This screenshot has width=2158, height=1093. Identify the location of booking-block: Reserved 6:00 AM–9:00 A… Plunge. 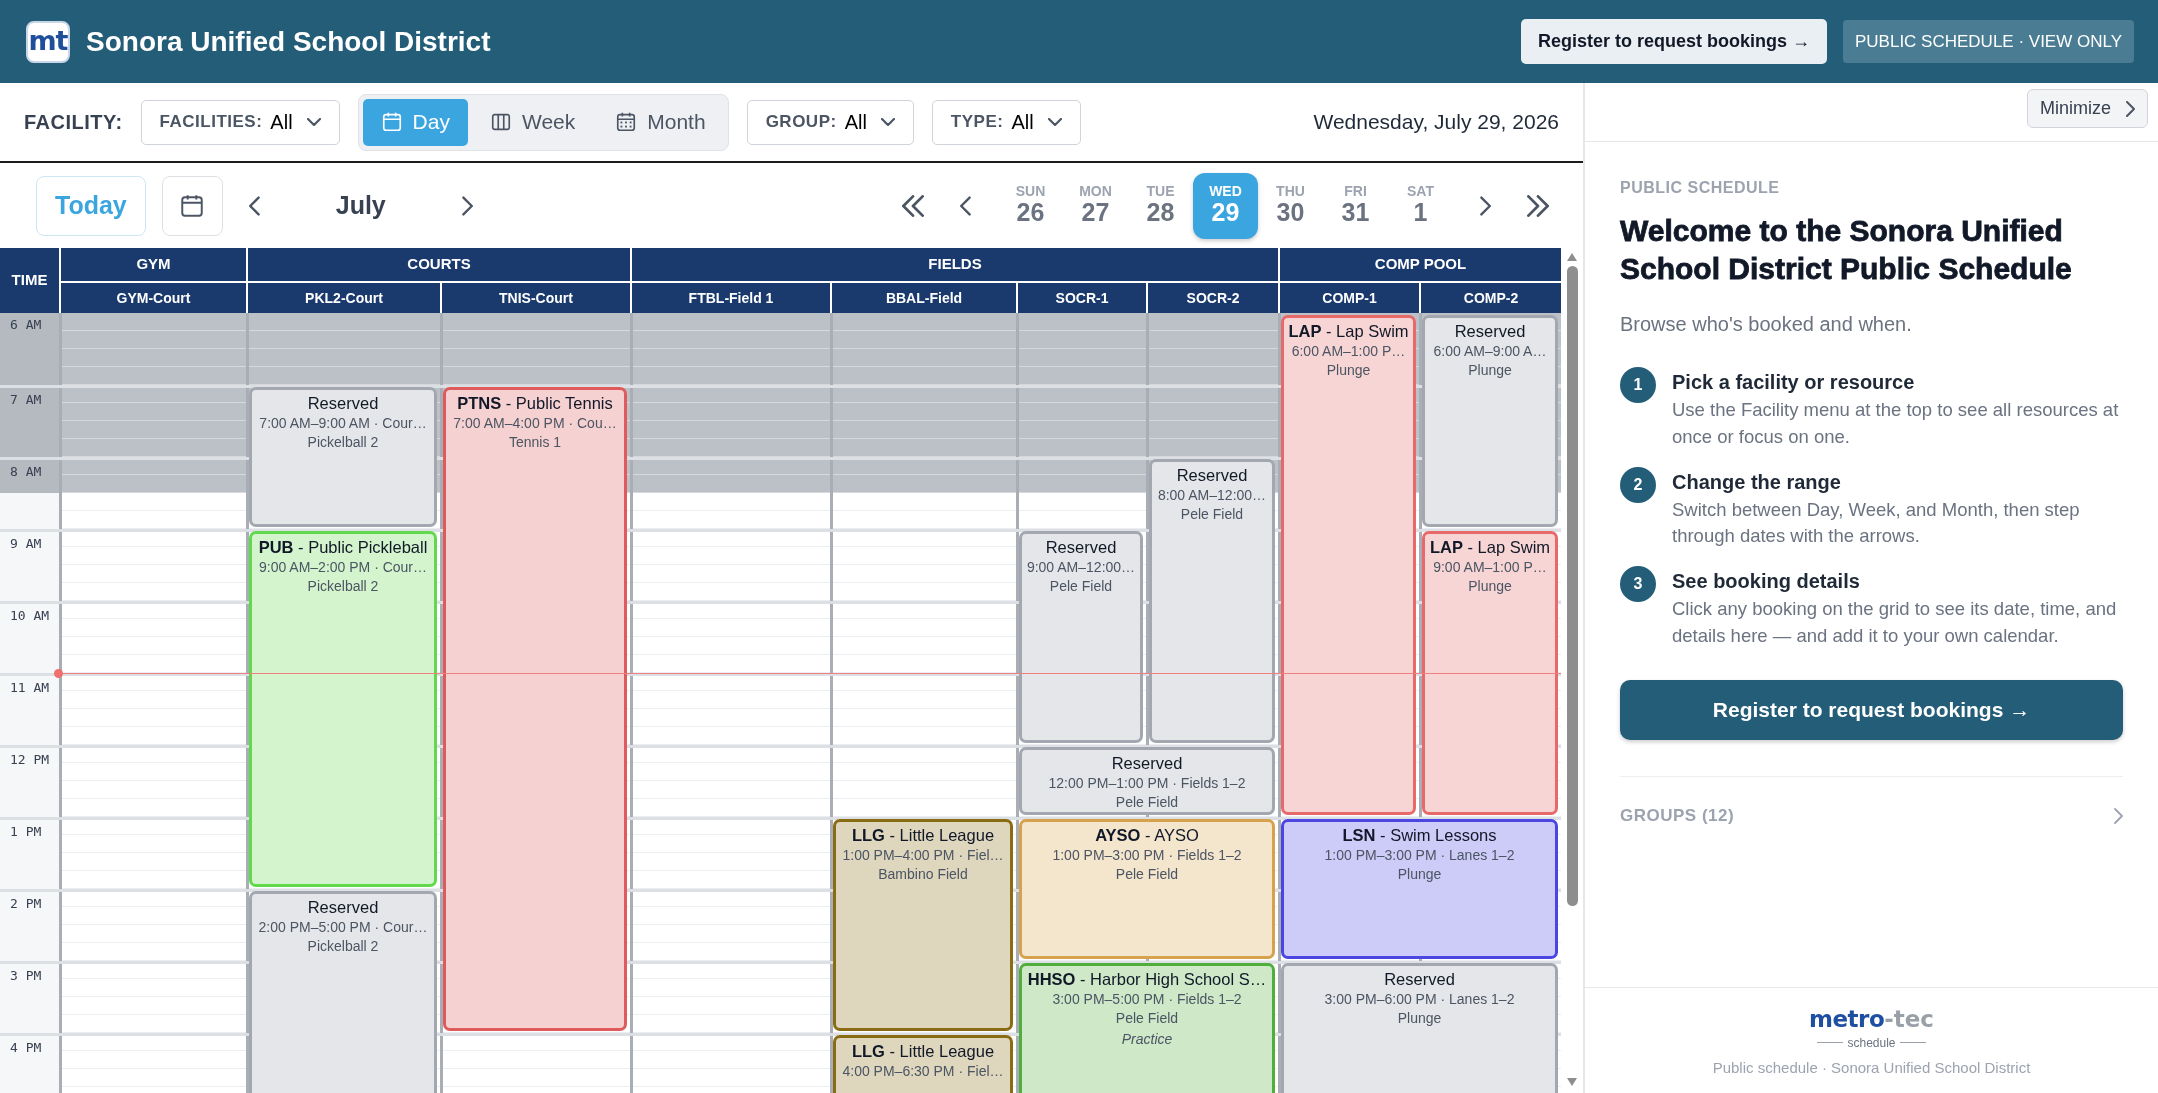
(1490, 421).